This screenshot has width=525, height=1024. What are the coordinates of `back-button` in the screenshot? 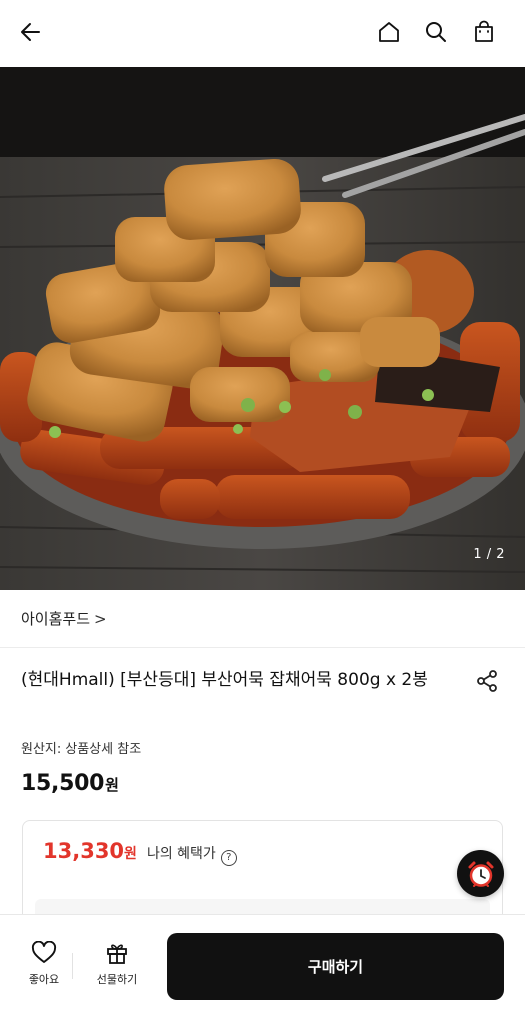 It's located at (31, 32).